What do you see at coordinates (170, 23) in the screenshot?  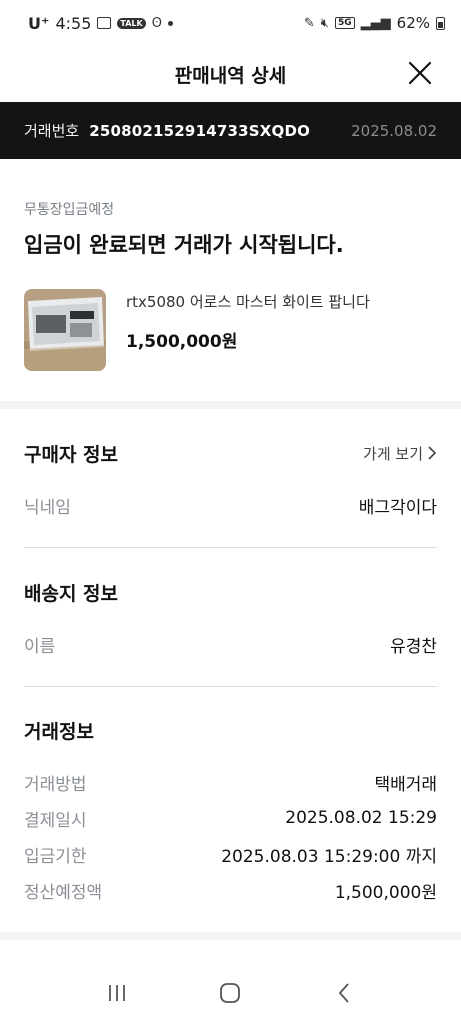 I see `more-notifications-icon` at bounding box center [170, 23].